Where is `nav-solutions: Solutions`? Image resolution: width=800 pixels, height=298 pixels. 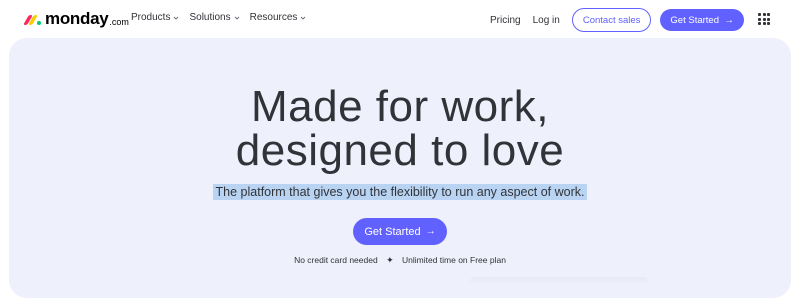
nav-solutions: Solutions is located at coordinates (214, 17).